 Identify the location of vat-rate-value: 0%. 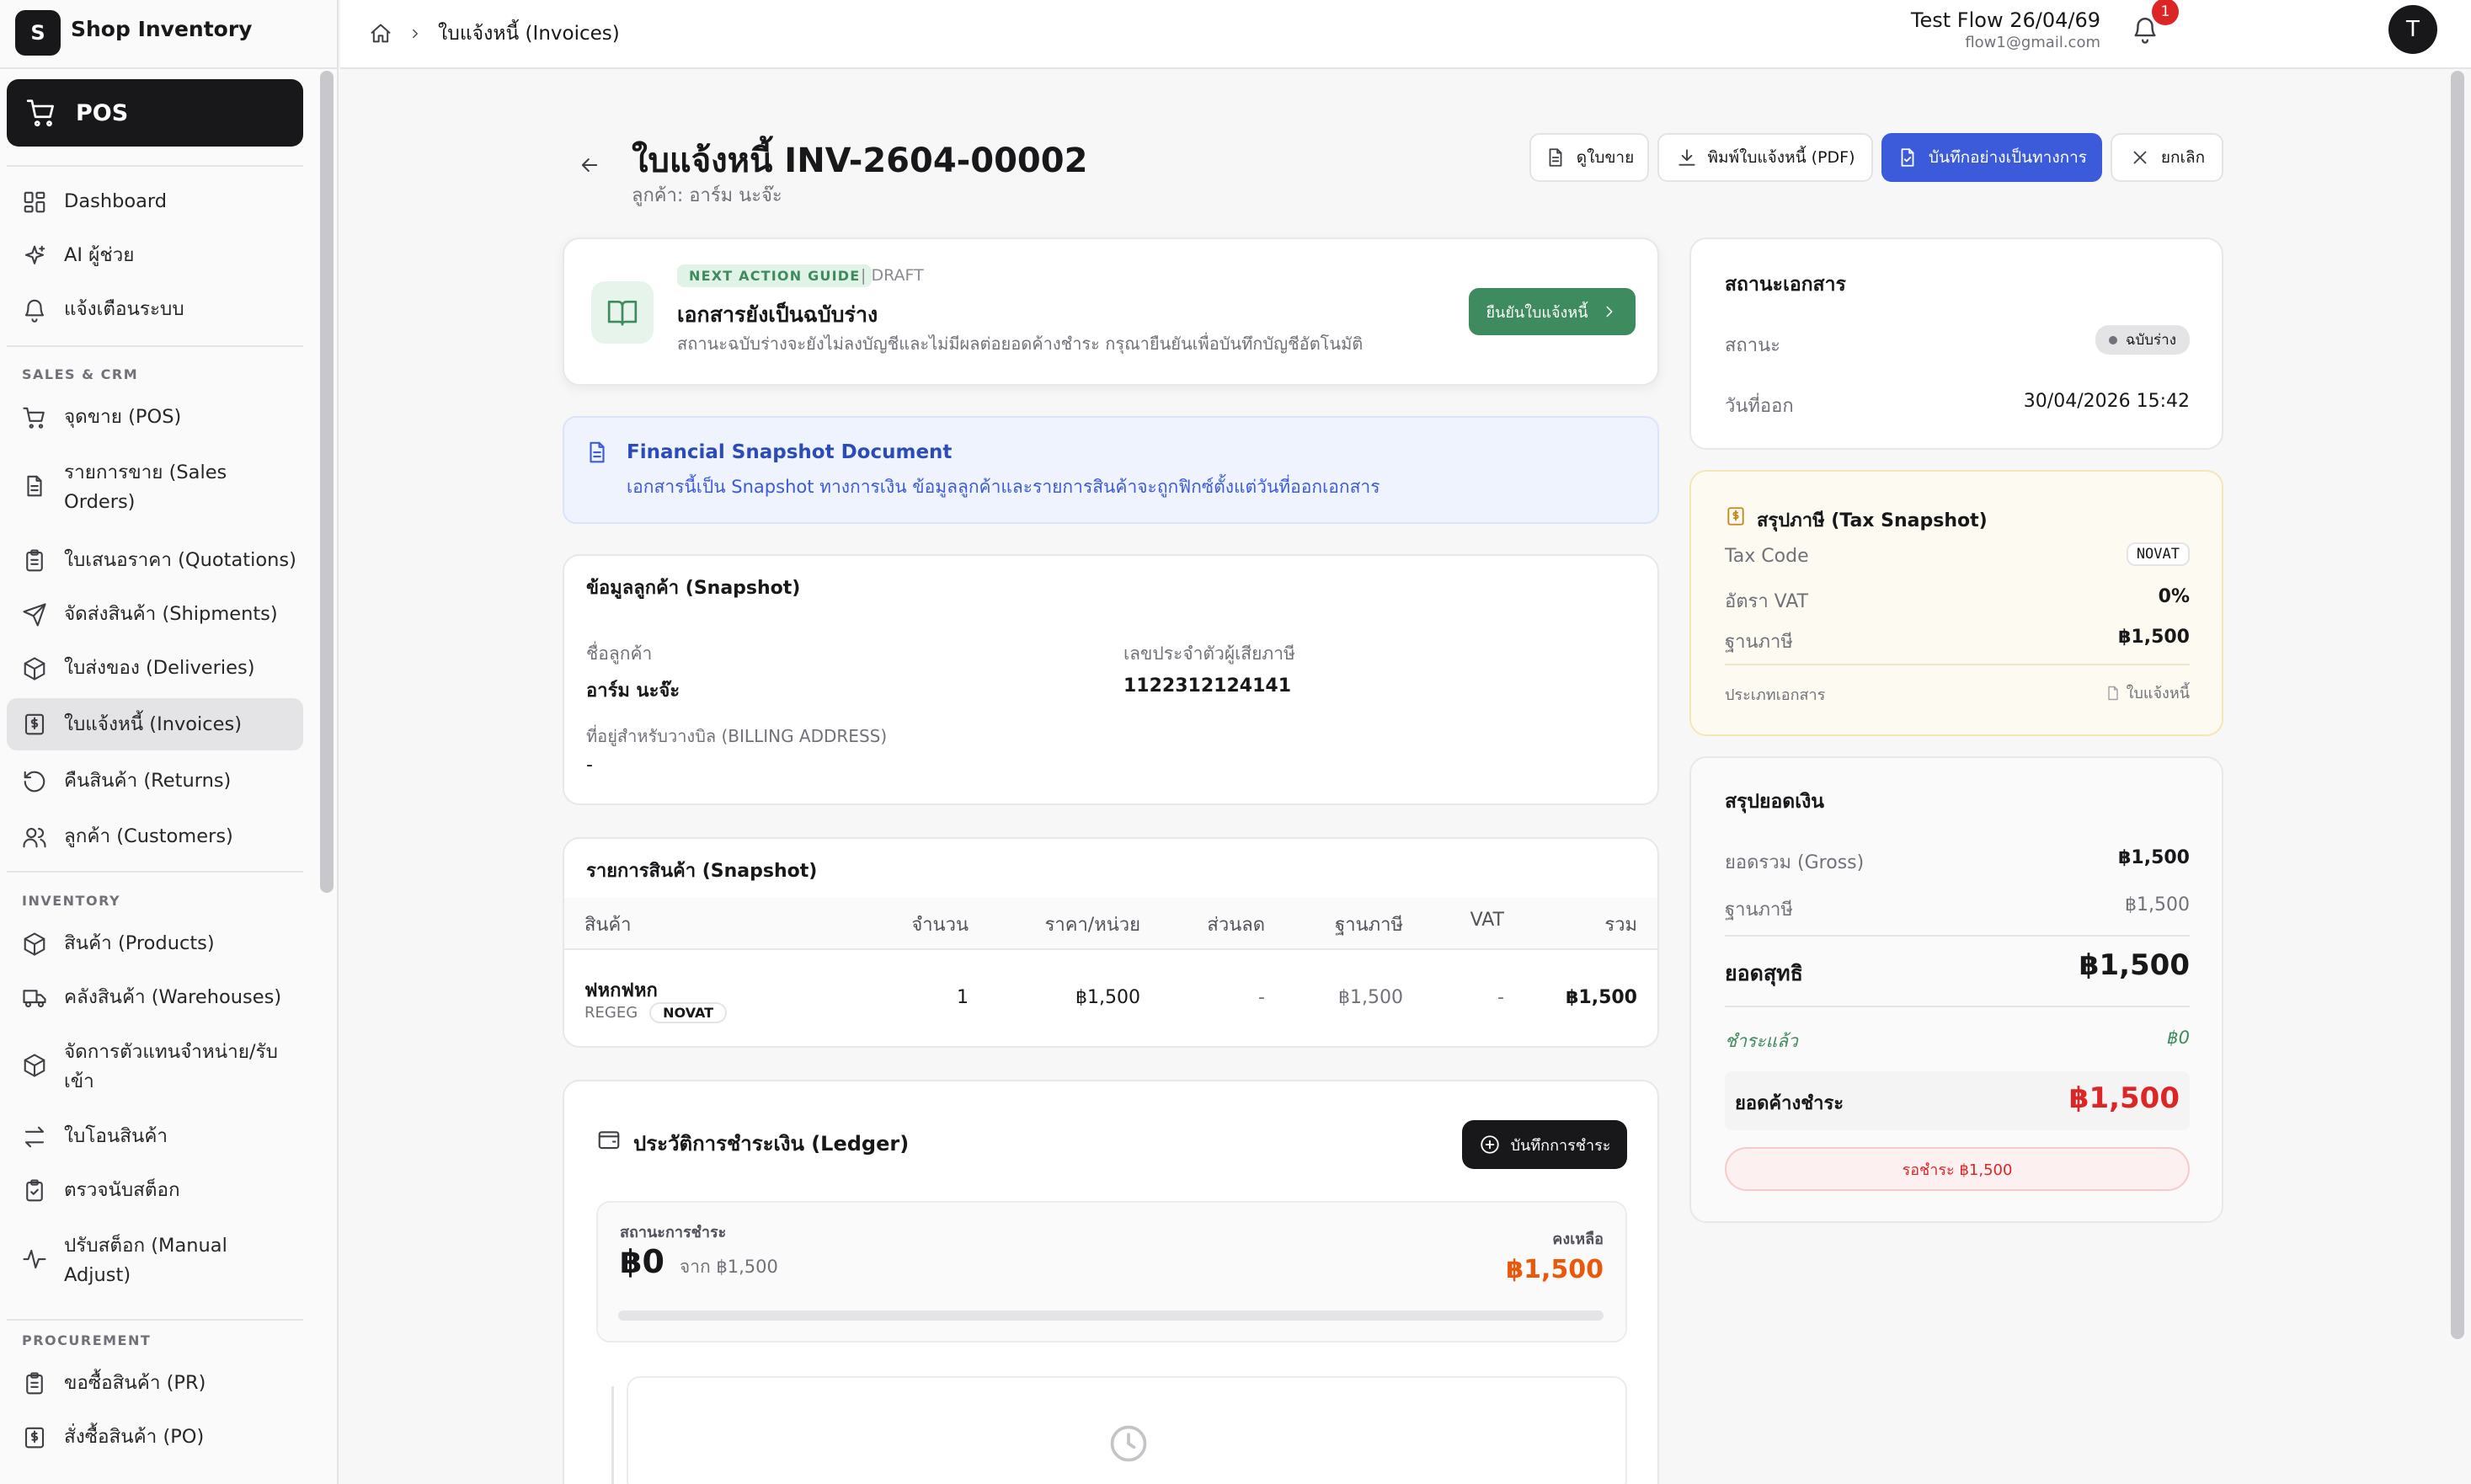
(2174, 596).